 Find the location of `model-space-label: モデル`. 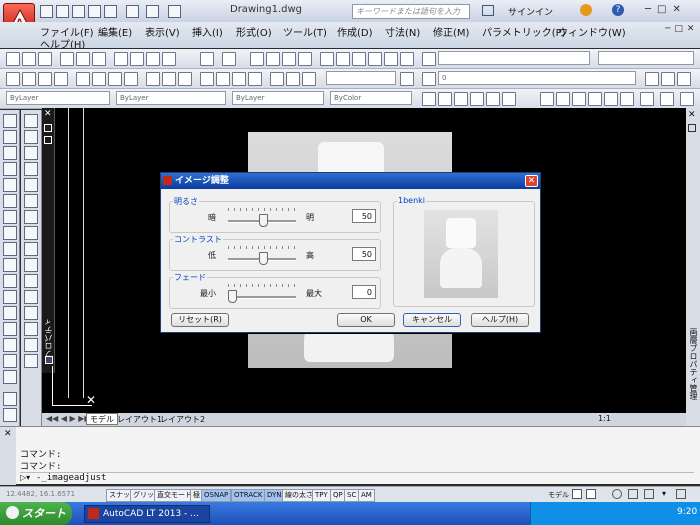

model-space-label: モデル is located at coordinates (558, 495).